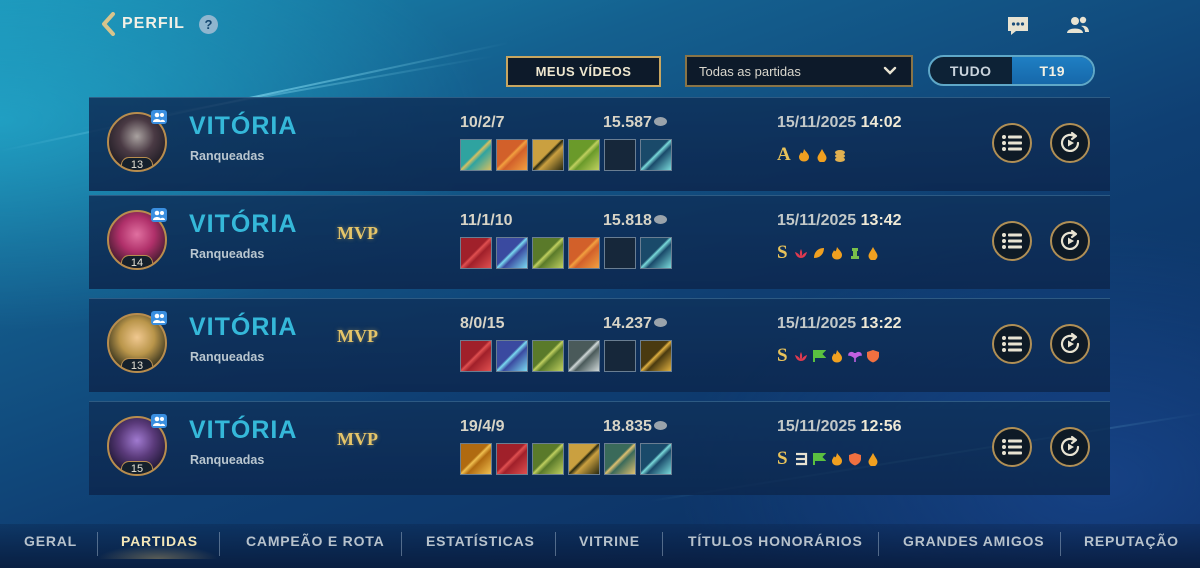 The image size is (1200, 568). What do you see at coordinates (609, 541) in the screenshot?
I see `tab-showcase: VITRINE` at bounding box center [609, 541].